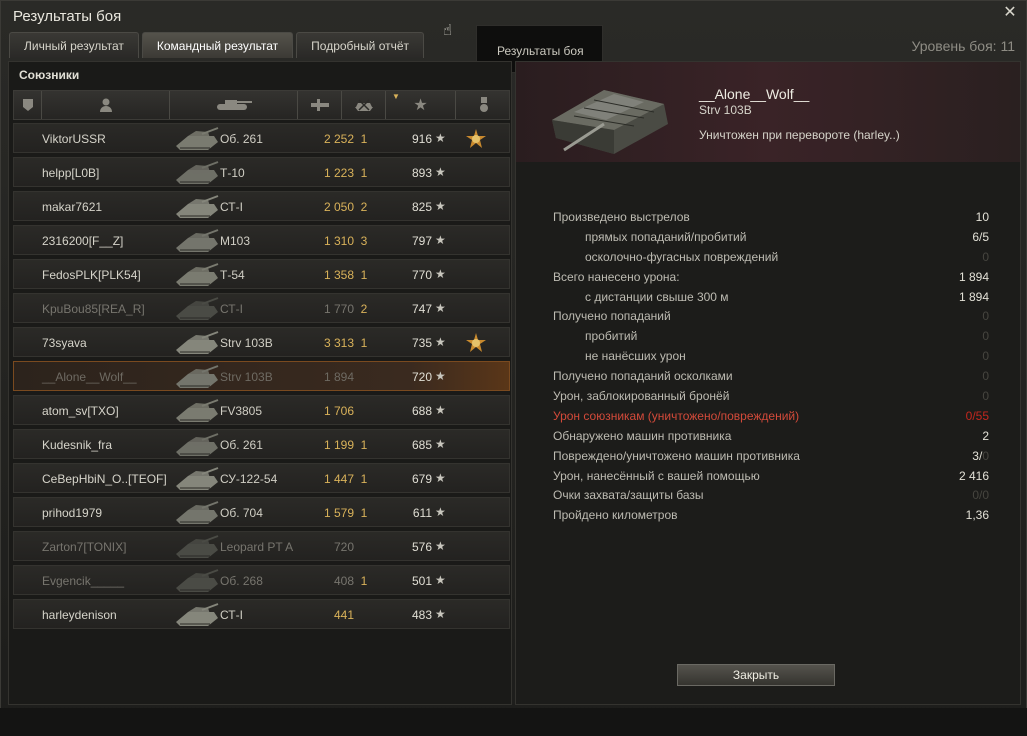 This screenshot has height=736, width=1027. I want to click on stat-row: осколочно-фугасных повреждений 0, so click(771, 258).